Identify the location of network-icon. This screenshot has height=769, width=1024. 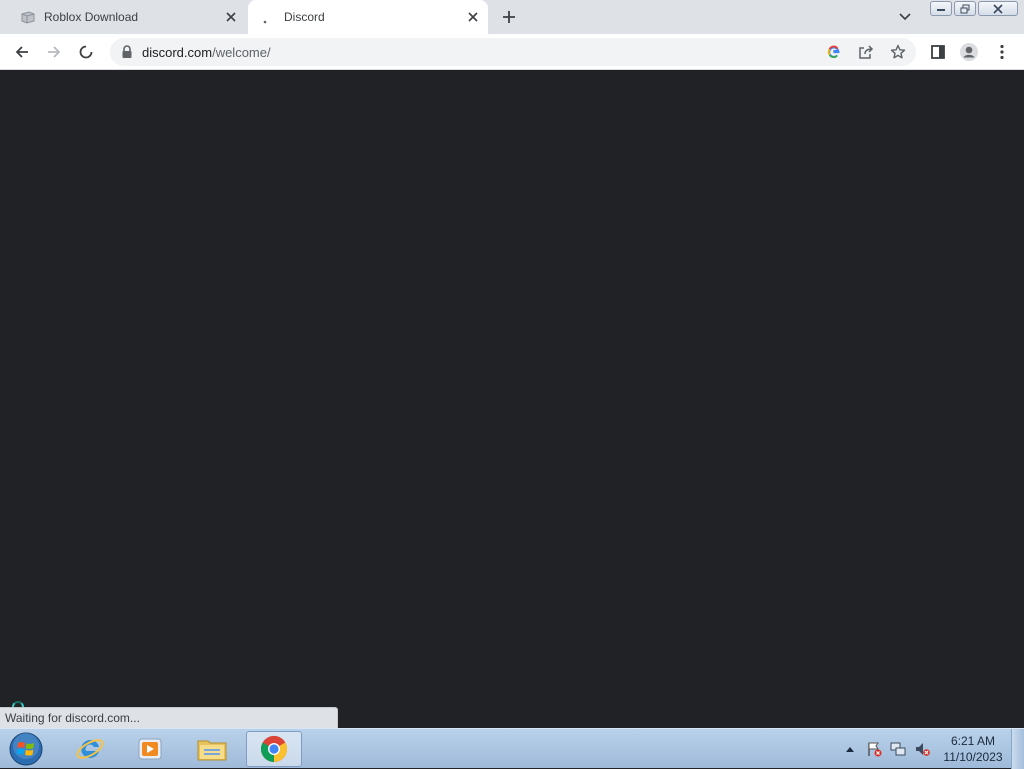
(898, 749).